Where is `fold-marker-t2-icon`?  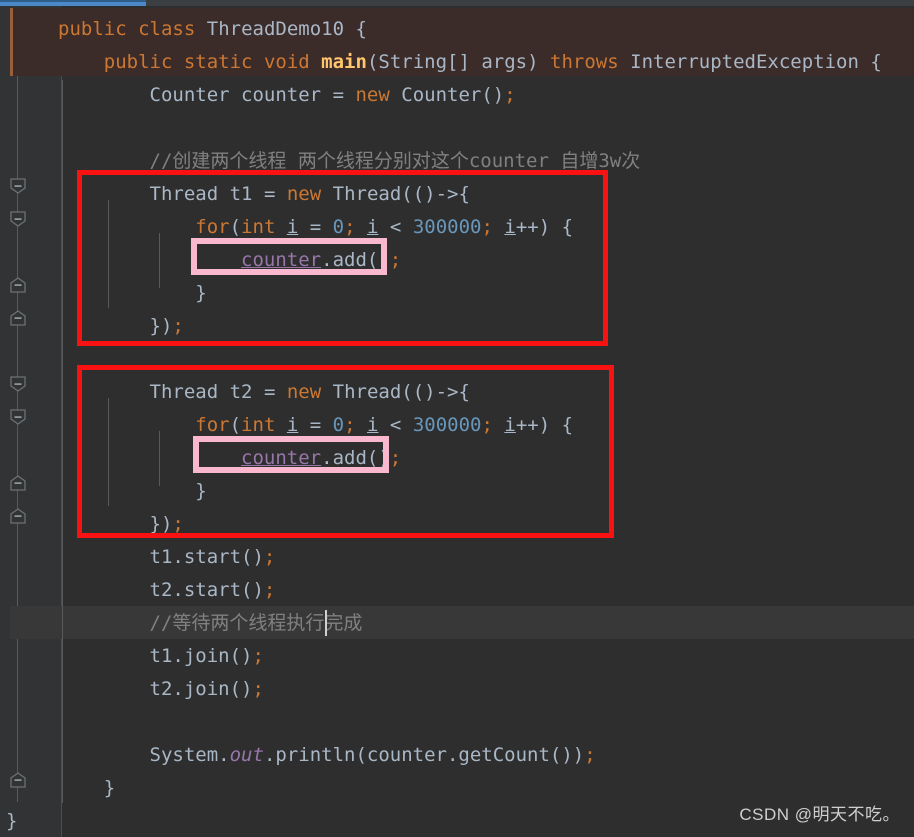
fold-marker-t2-icon is located at coordinates (18, 384).